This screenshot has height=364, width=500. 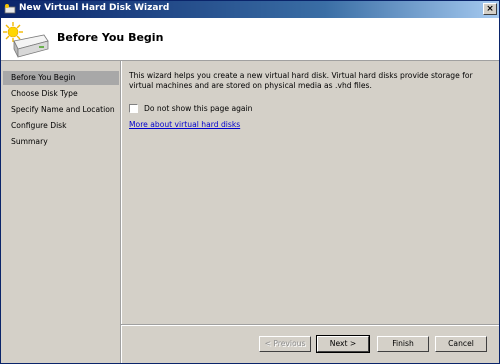 What do you see at coordinates (61, 110) in the screenshot?
I see `step-specify-name-location: Specify Name and Location` at bounding box center [61, 110].